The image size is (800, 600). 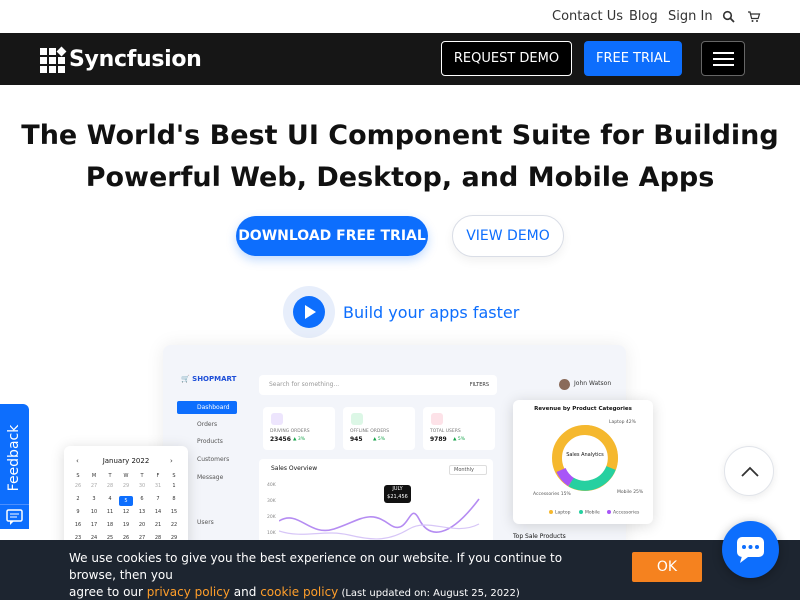 What do you see at coordinates (94, 525) in the screenshot?
I see `calendar-day: 17` at bounding box center [94, 525].